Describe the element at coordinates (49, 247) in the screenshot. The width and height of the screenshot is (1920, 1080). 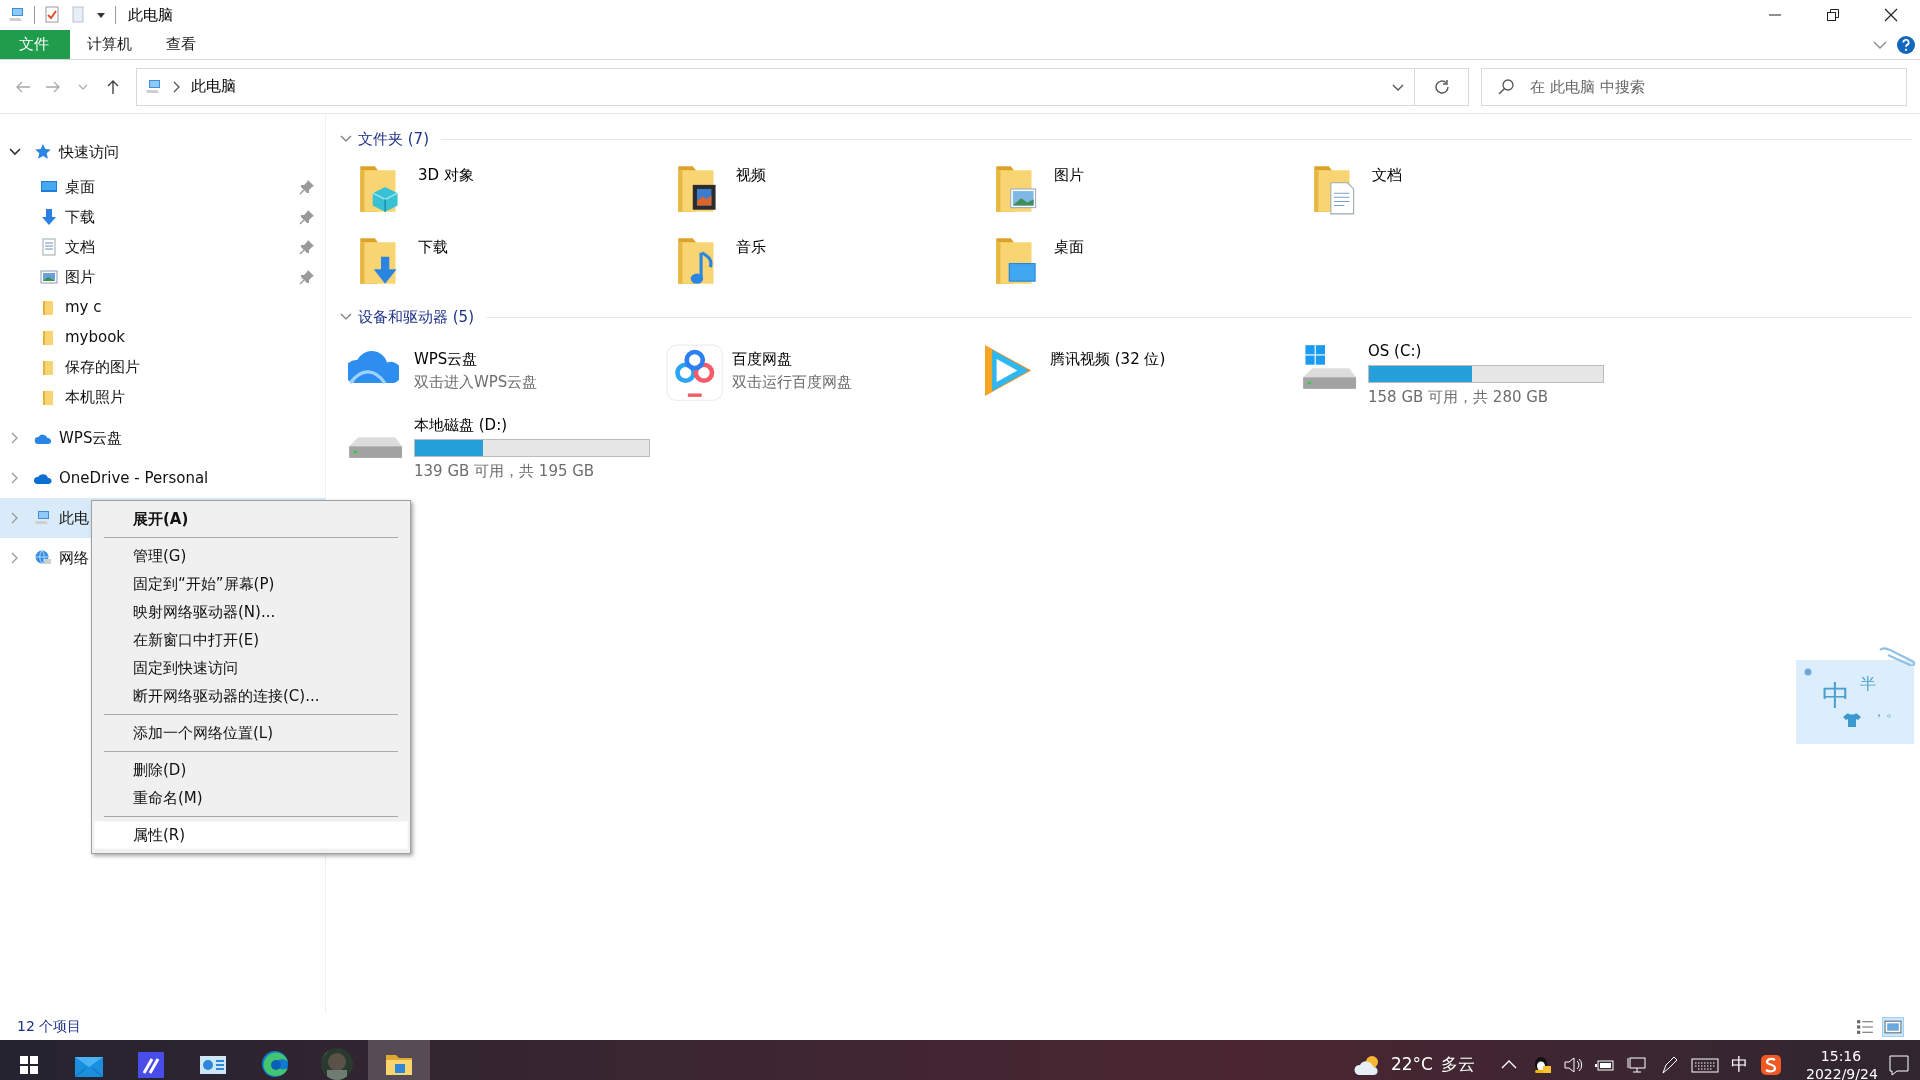
I see `document-icon` at that location.